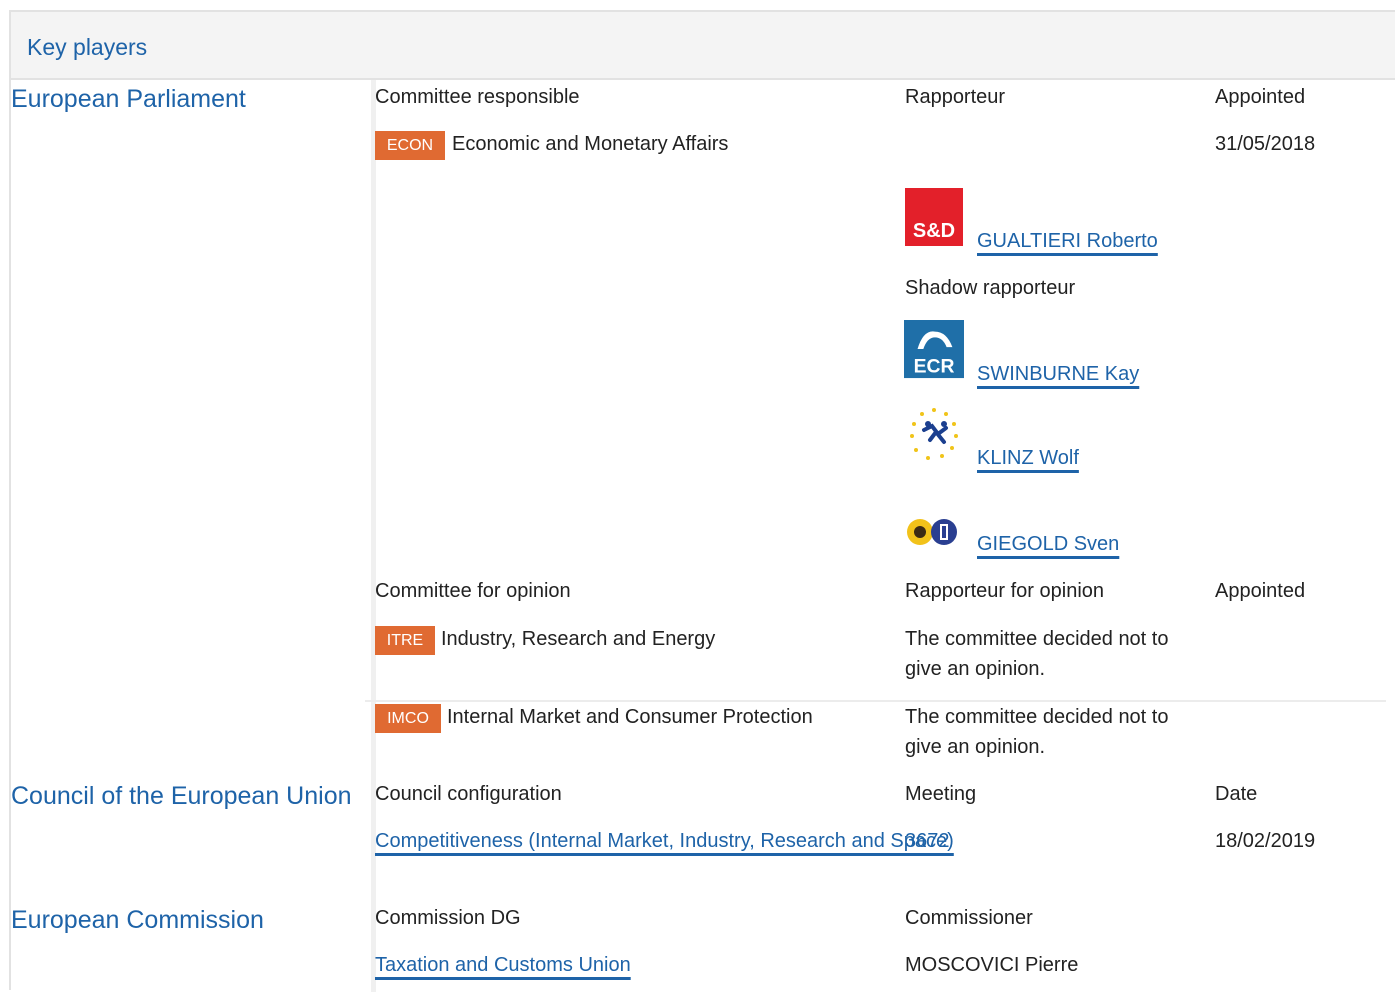  I want to click on col-rapporteur: Rapporteur, so click(955, 97).